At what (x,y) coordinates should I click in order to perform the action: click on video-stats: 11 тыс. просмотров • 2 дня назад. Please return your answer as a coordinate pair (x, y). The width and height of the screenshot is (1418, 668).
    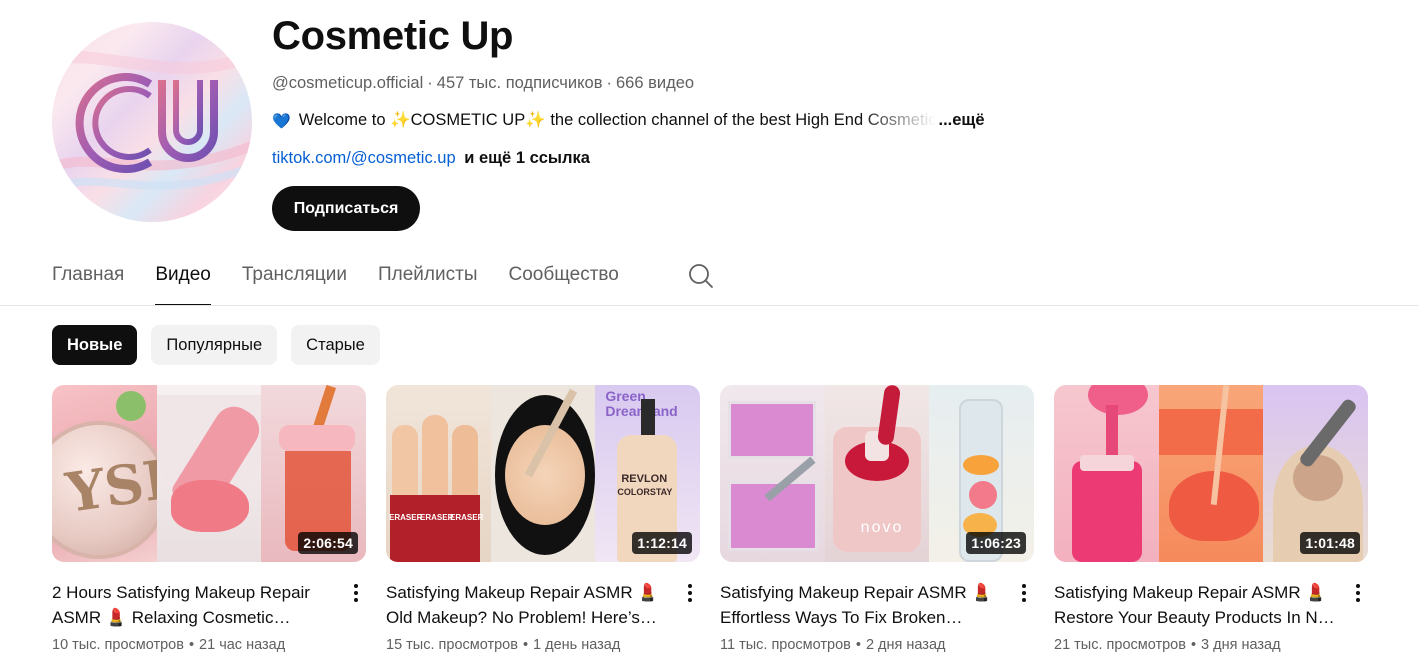
    Looking at the image, I should click on (877, 645).